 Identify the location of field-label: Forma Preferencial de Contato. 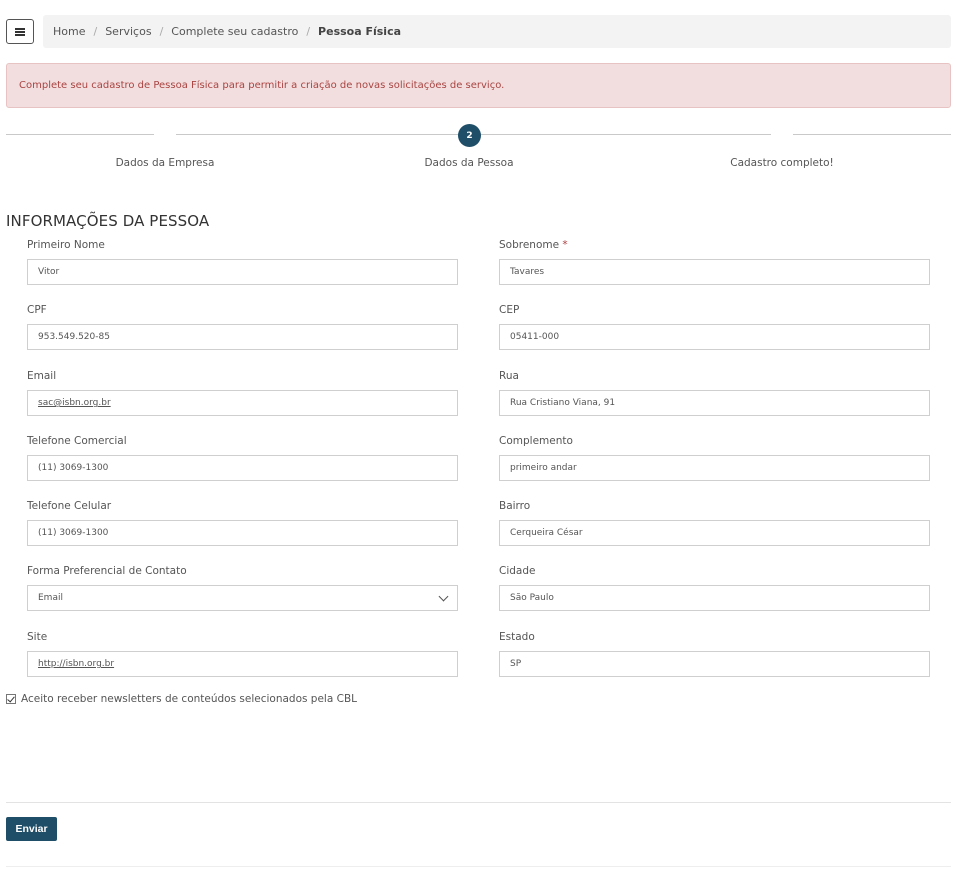
(107, 571).